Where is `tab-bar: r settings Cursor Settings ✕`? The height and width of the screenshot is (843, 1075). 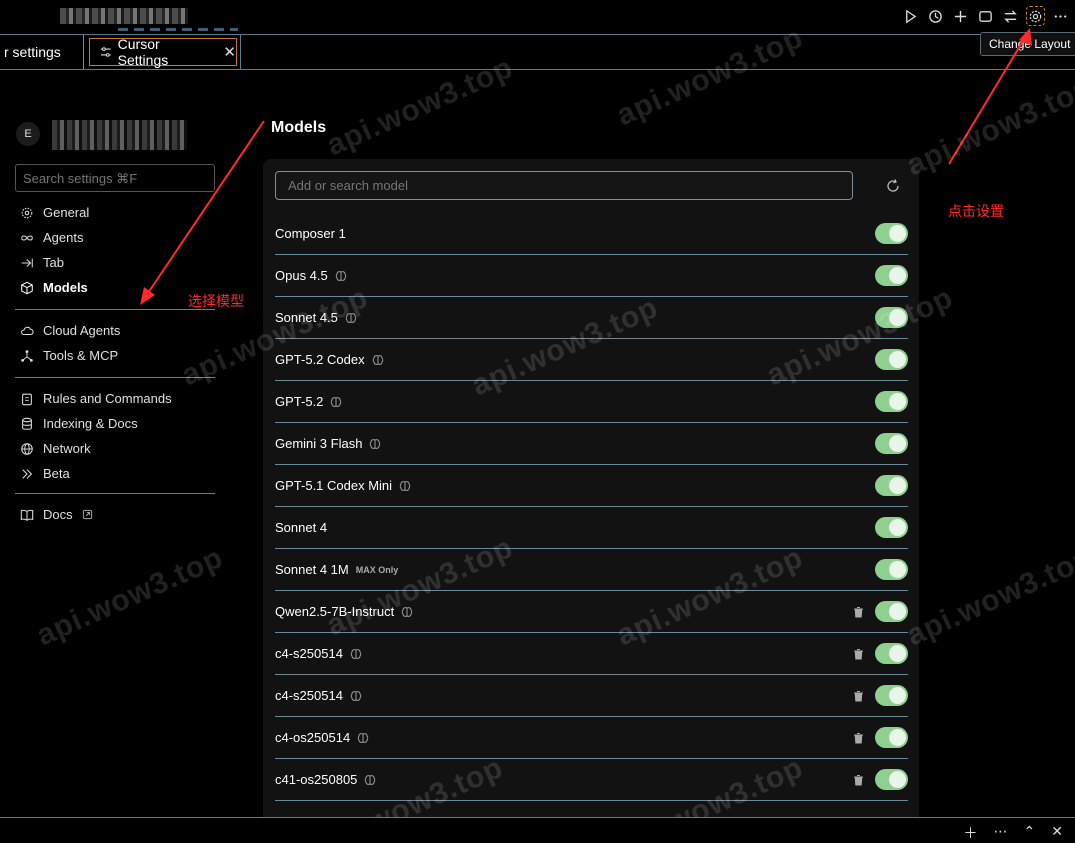
tab-bar: r settings Cursor Settings ✕ is located at coordinates (537, 52).